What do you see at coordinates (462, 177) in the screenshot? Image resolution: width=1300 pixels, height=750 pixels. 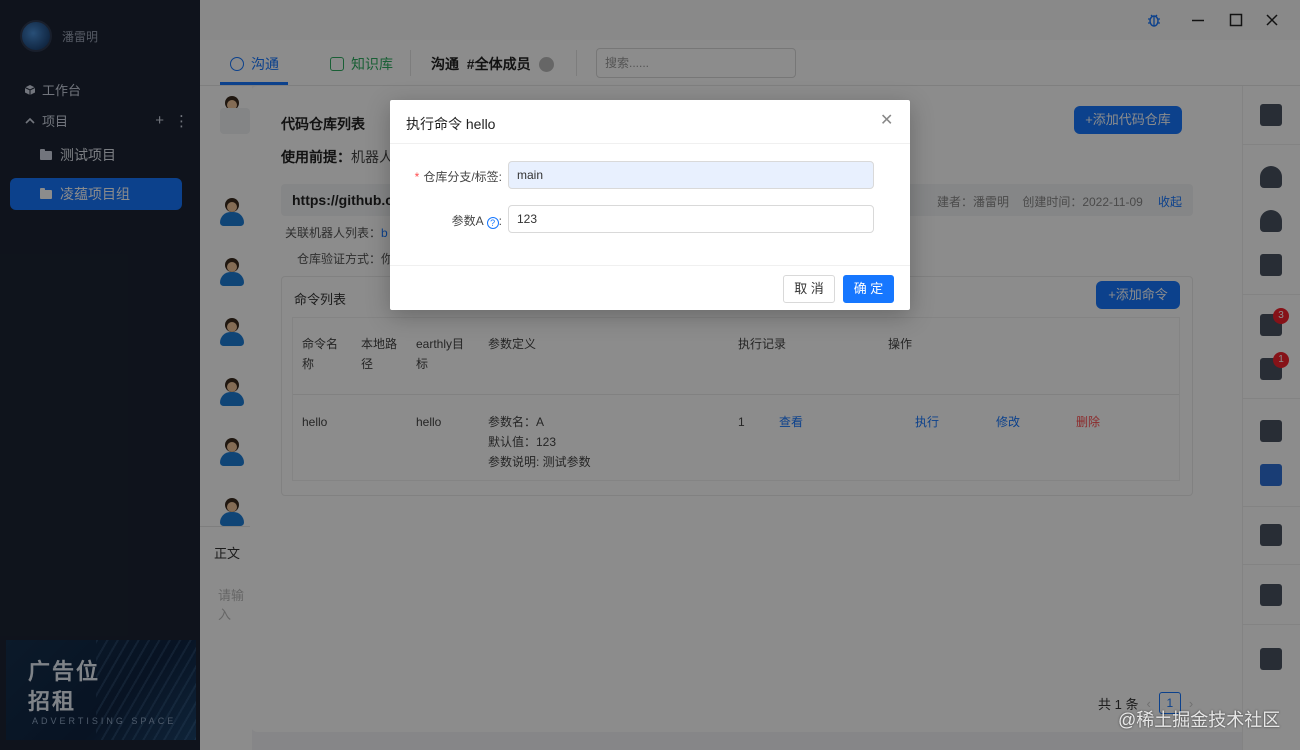 I see `branch-label: 仓库分支/标签:` at bounding box center [462, 177].